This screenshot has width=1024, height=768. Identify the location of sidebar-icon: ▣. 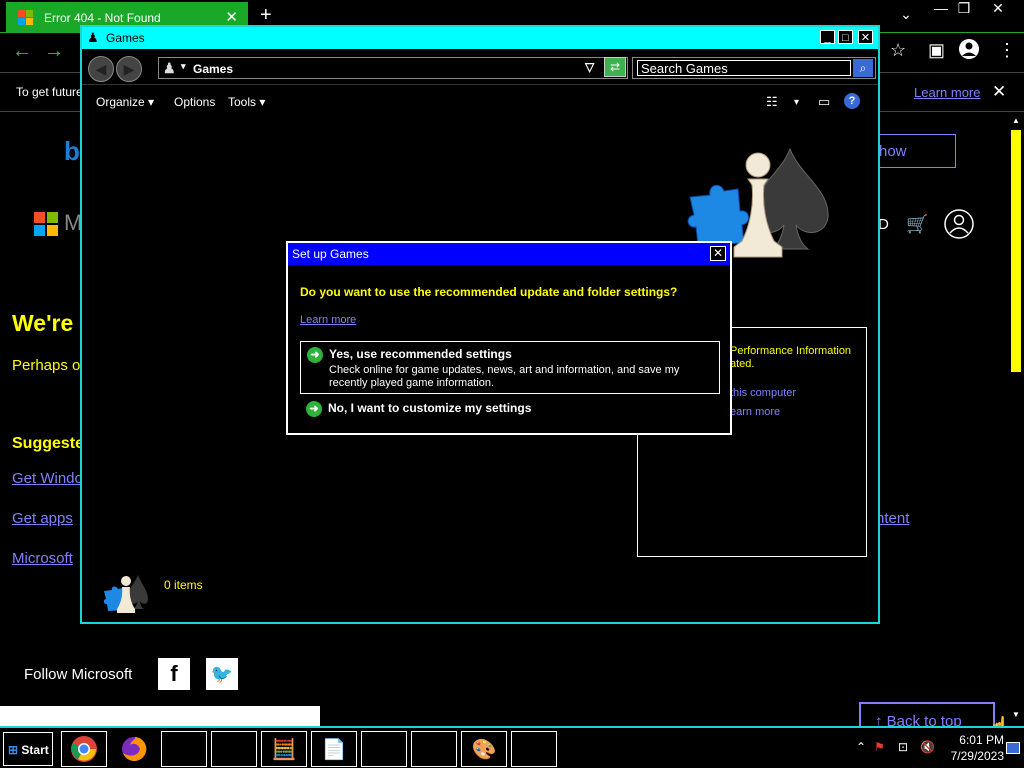
(936, 50).